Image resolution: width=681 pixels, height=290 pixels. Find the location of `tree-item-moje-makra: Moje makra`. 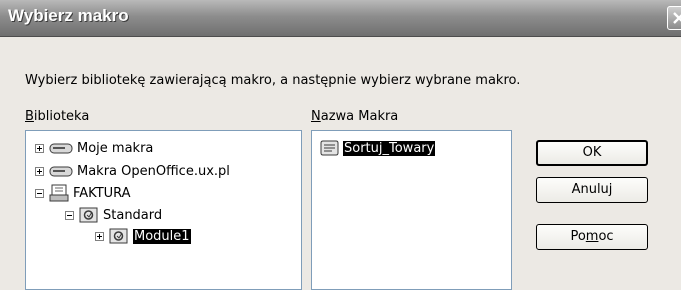

tree-item-moje-makra: Moje makra is located at coordinates (94, 148).